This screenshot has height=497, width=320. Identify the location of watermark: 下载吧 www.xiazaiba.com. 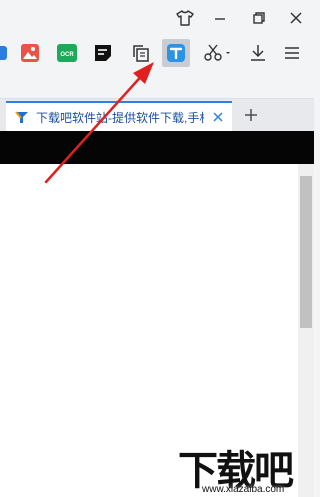
(246, 467).